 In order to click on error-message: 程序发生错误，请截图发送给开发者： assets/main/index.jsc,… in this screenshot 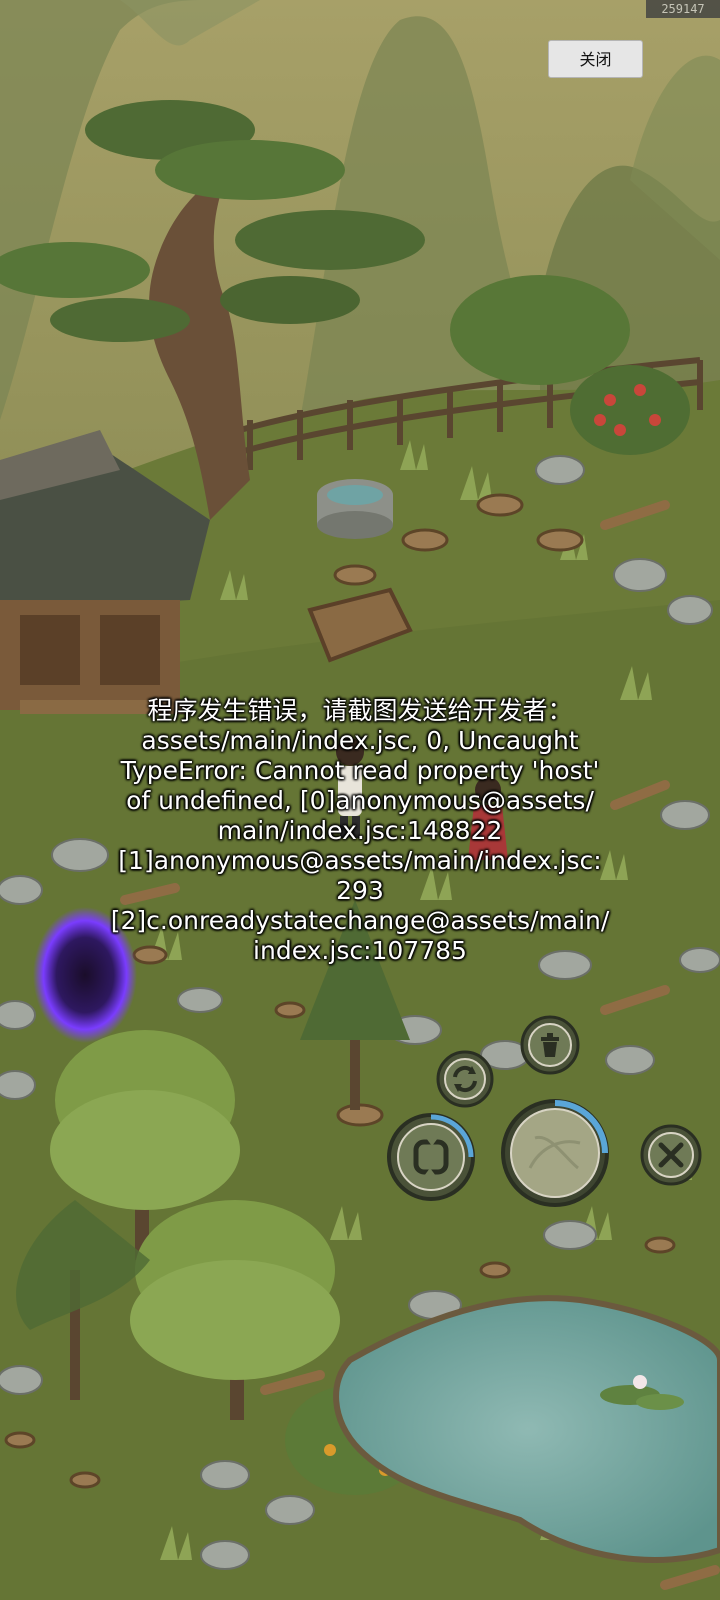, I will do `click(360, 831)`.